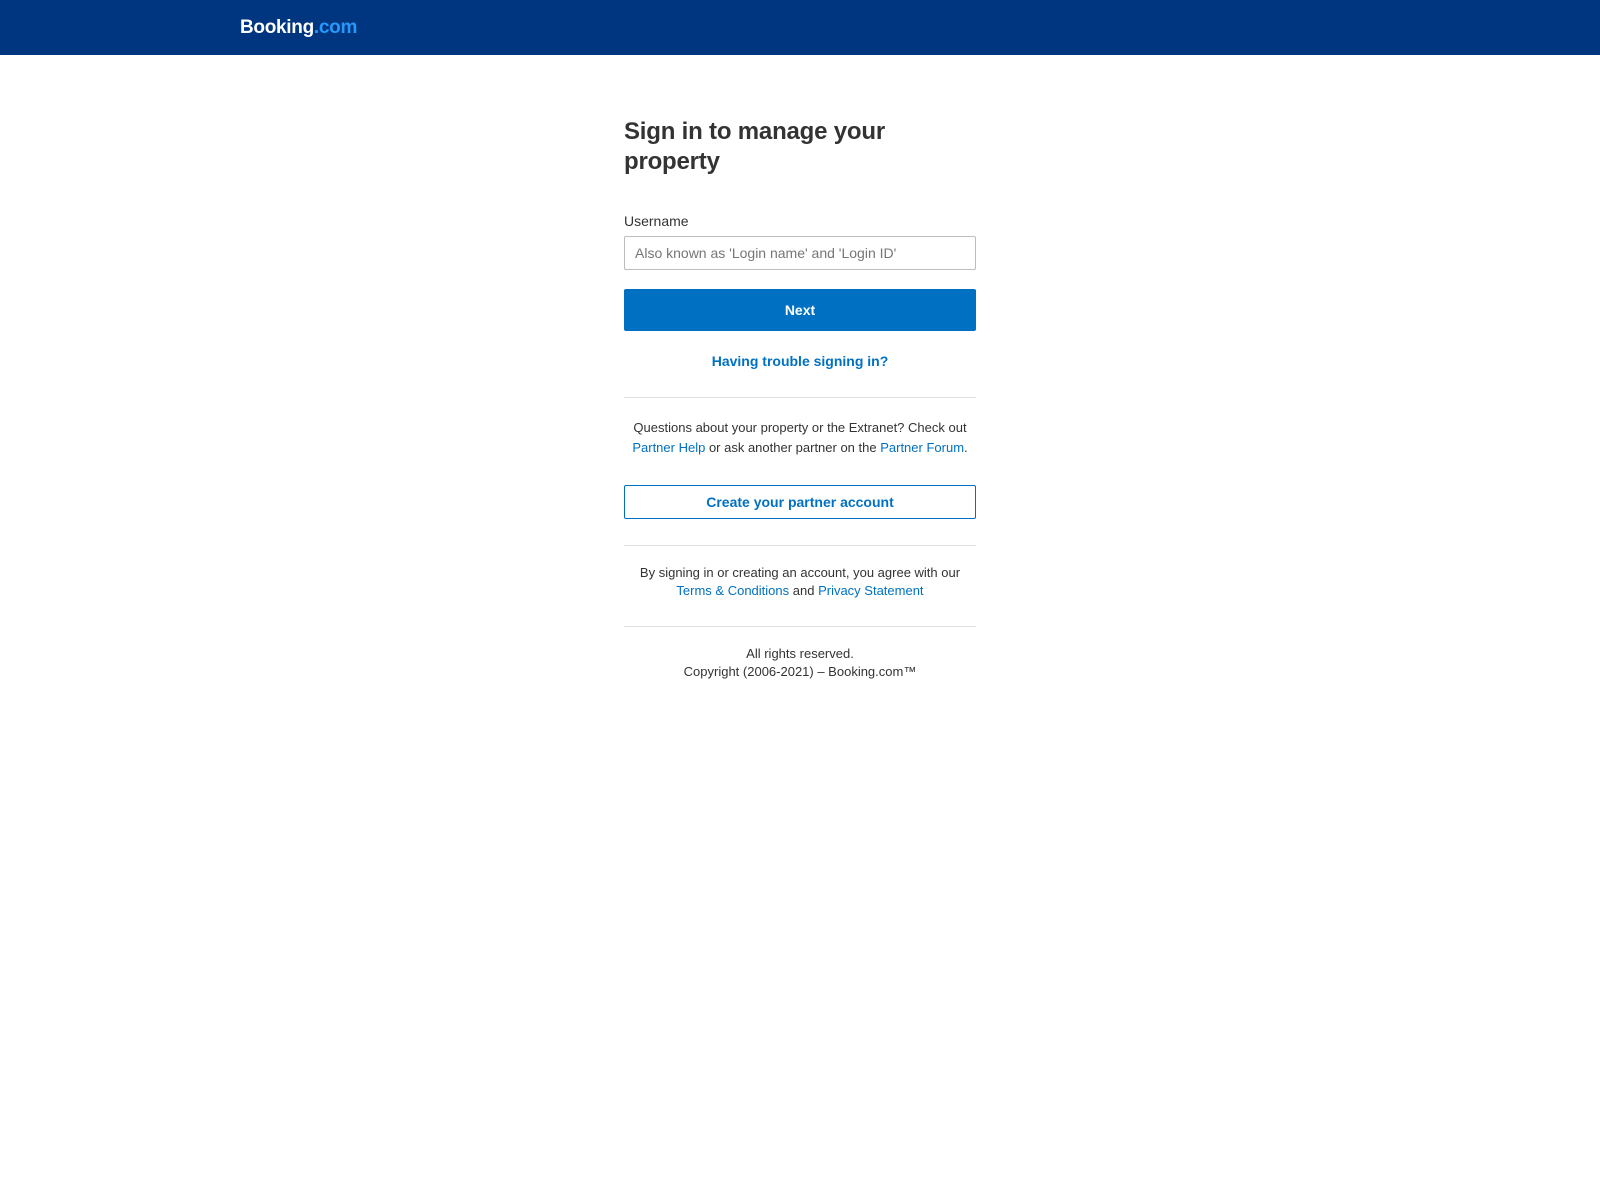  I want to click on divider-middle, so click(800, 545).